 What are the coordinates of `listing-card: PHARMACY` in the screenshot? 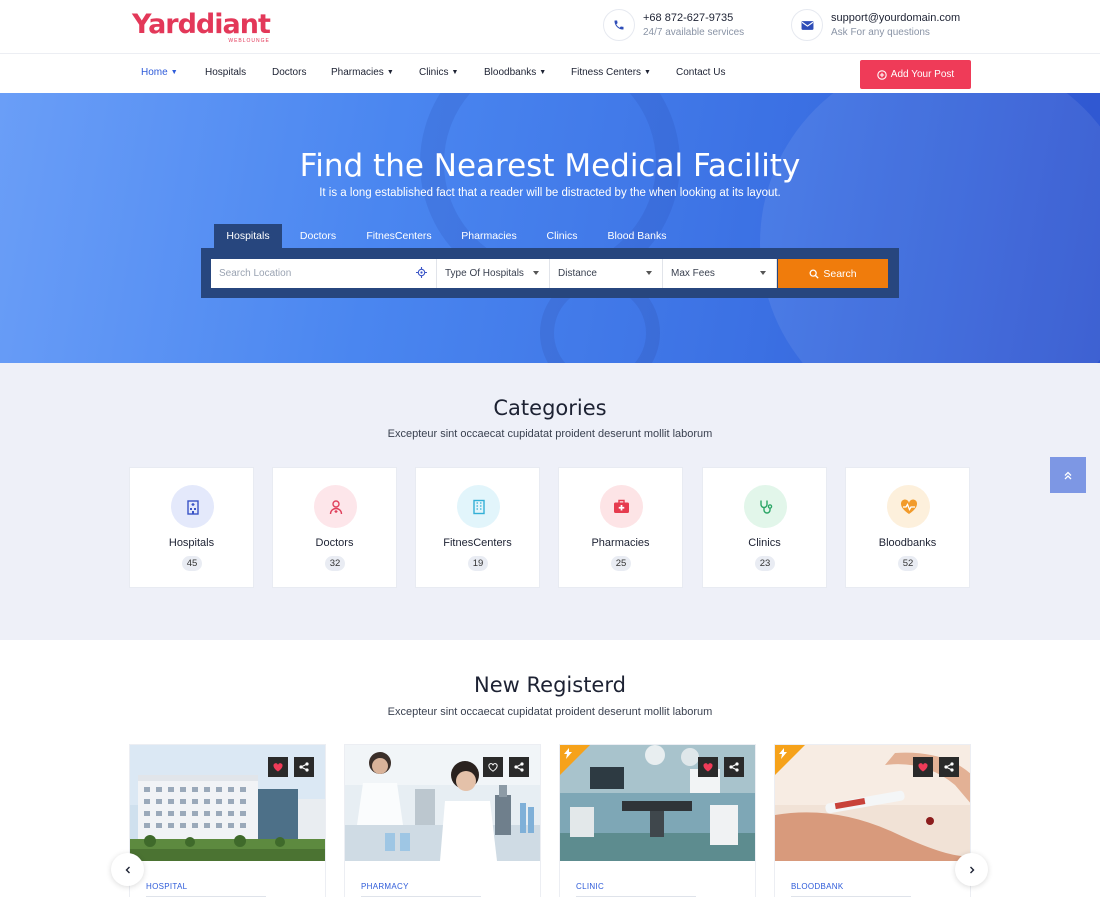 It's located at (442, 820).